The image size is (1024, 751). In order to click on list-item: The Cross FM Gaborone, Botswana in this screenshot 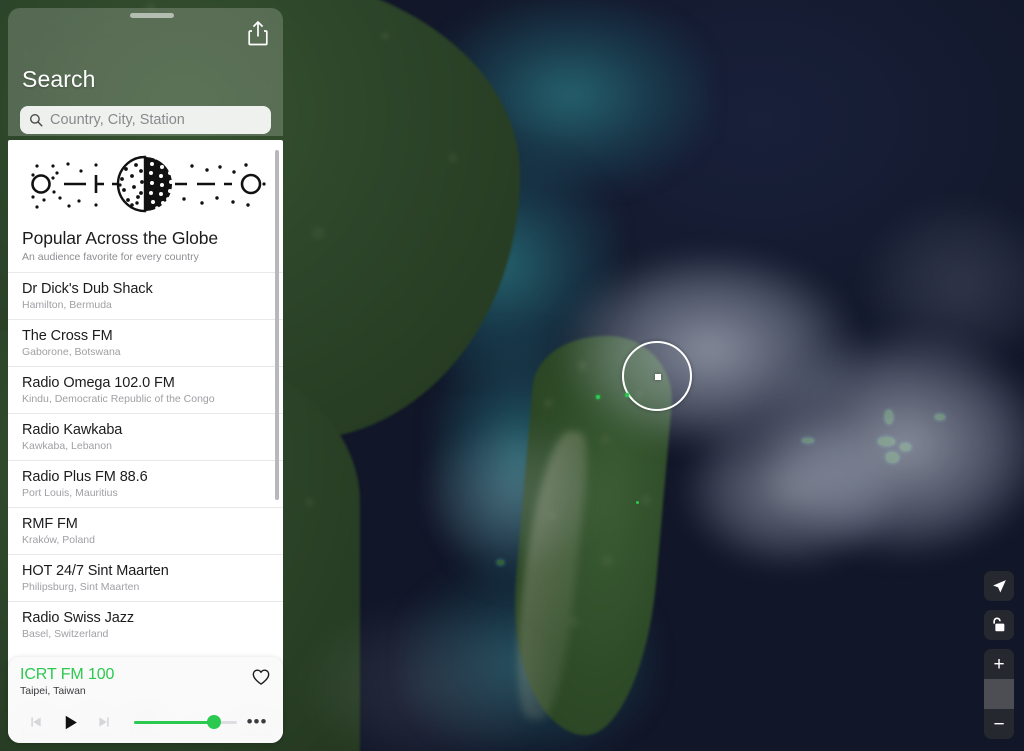, I will do `click(145, 342)`.